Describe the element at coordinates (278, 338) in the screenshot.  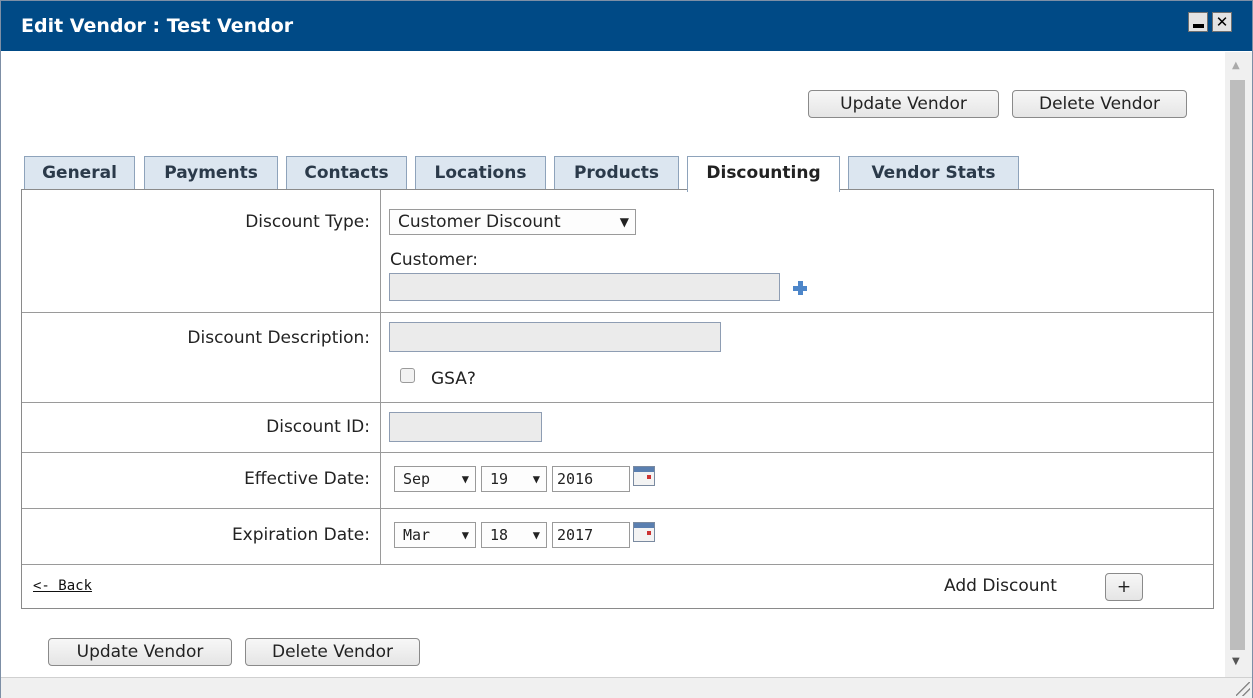
I see `discount-description-label: Discount Description:` at that location.